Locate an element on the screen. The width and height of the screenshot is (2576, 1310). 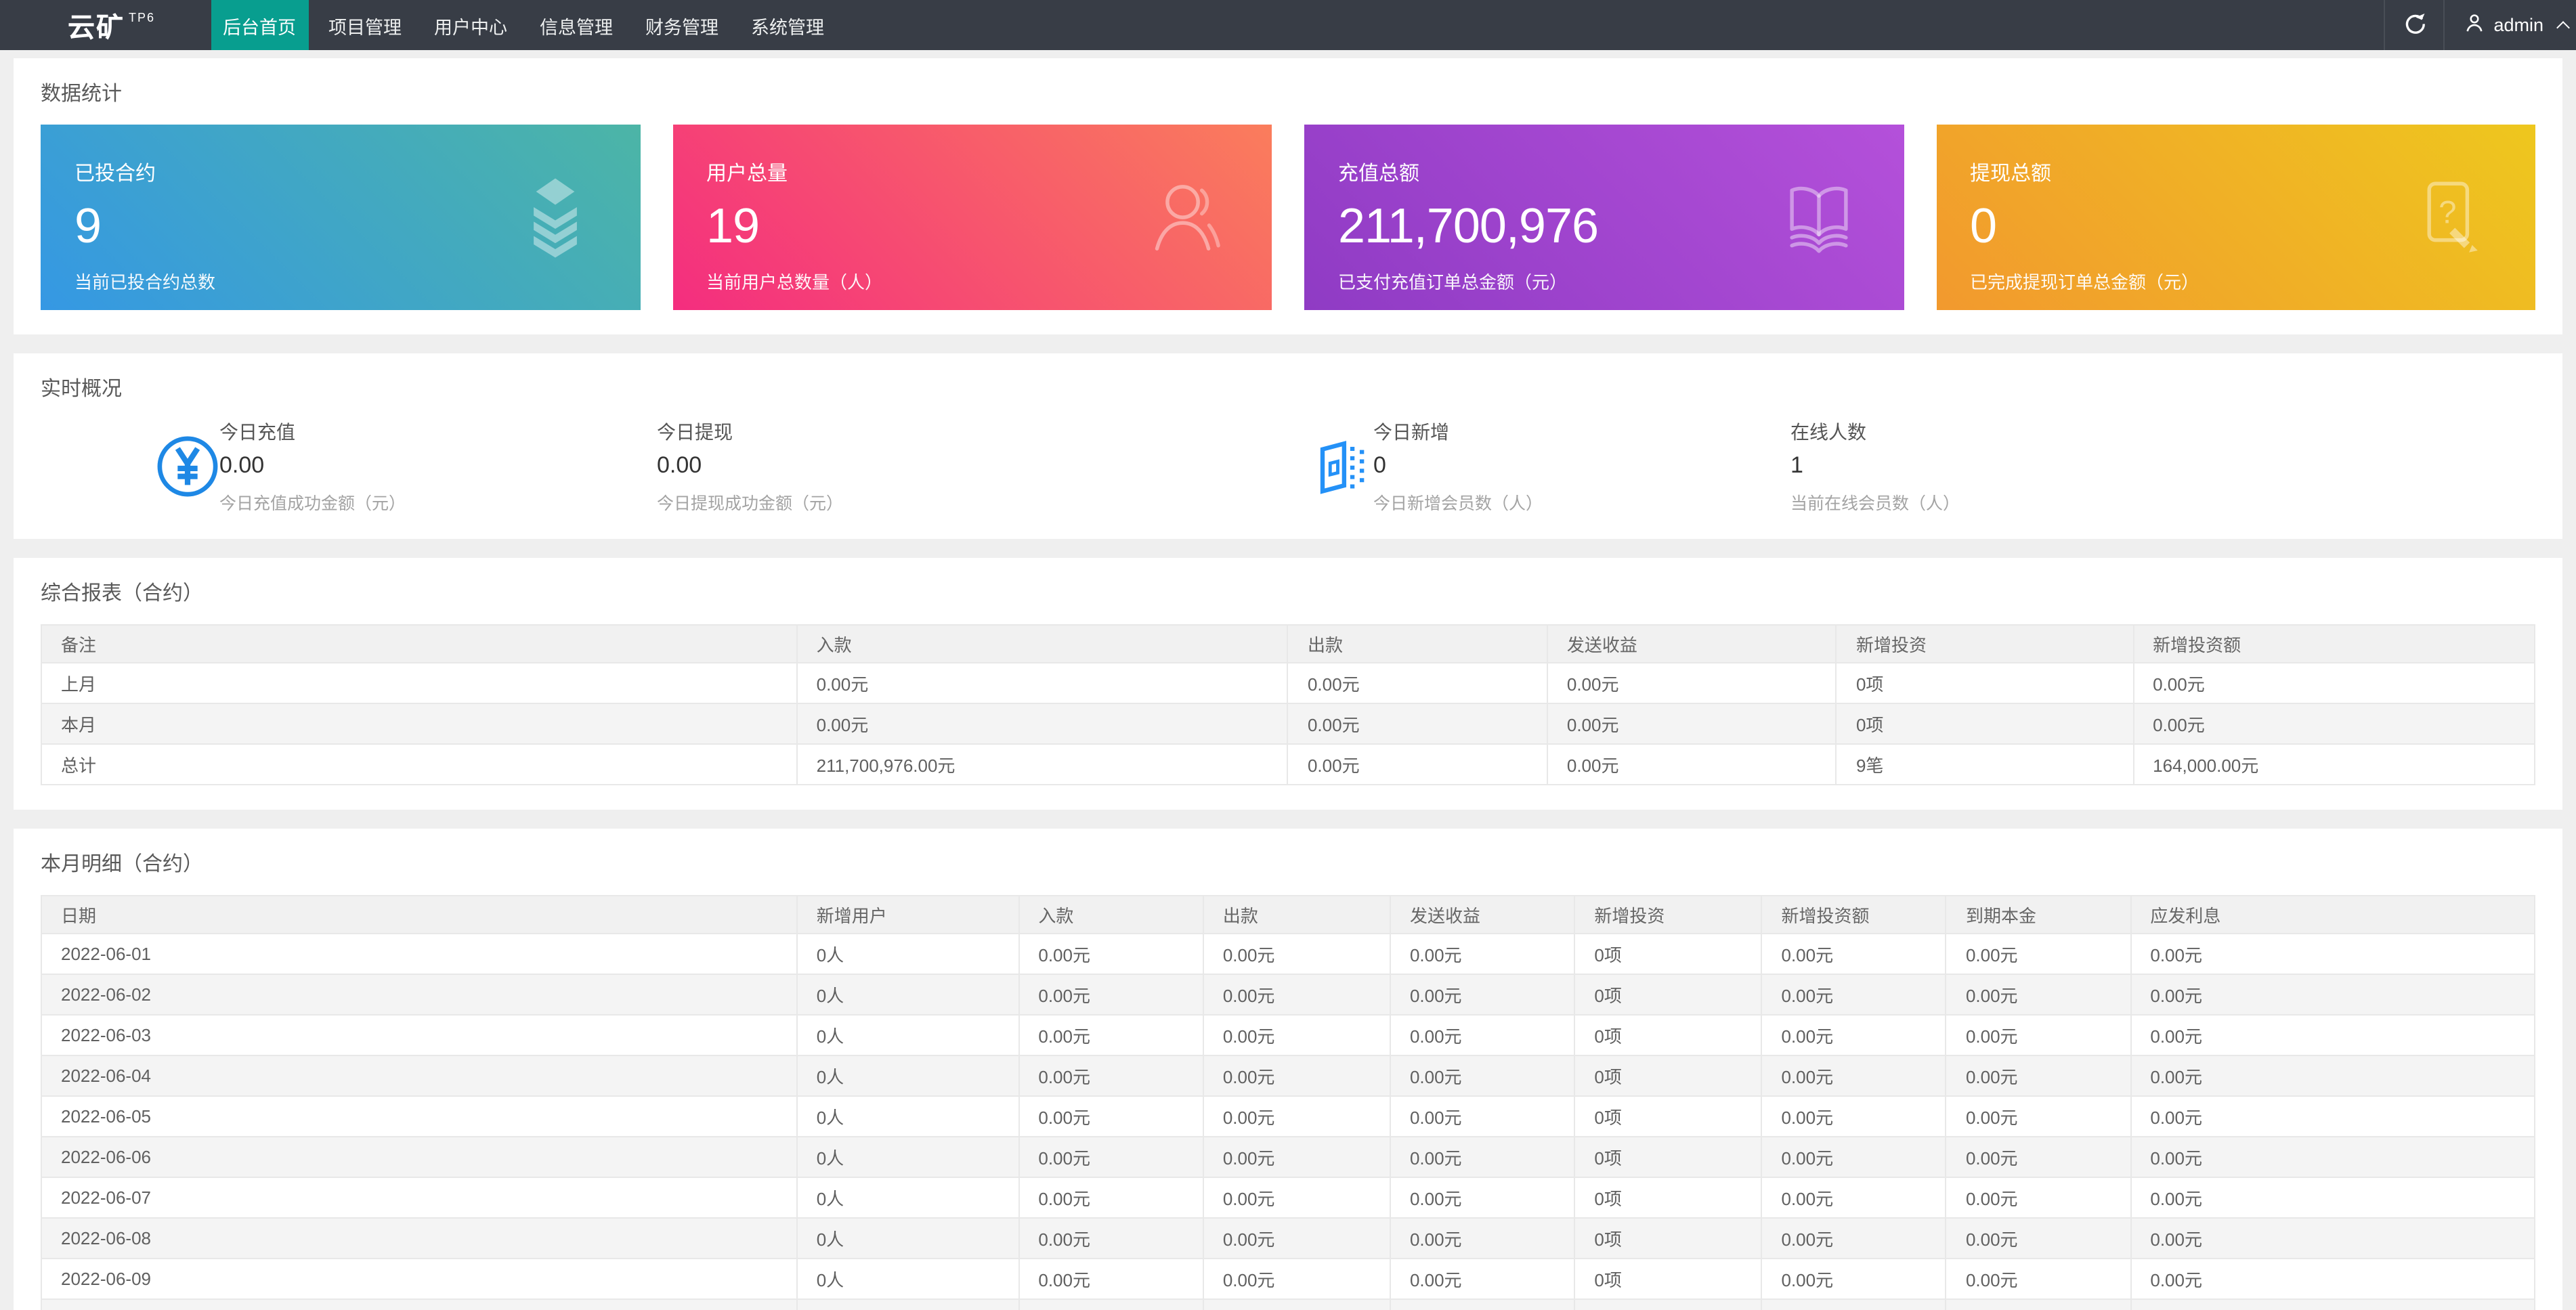
nav-item-system: 系统管理 is located at coordinates (787, 25).